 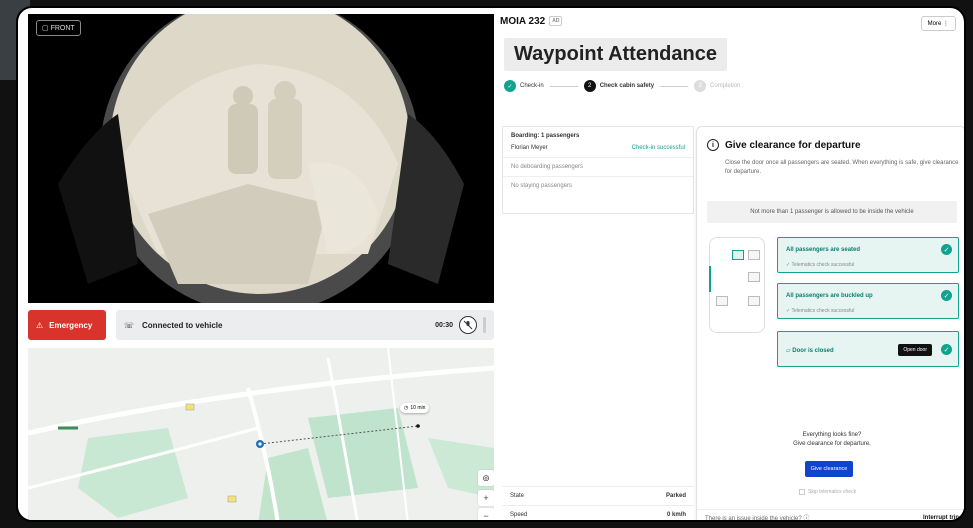 What do you see at coordinates (832, 492) in the screenshot?
I see `skip-label: Skip telematics check` at bounding box center [832, 492].